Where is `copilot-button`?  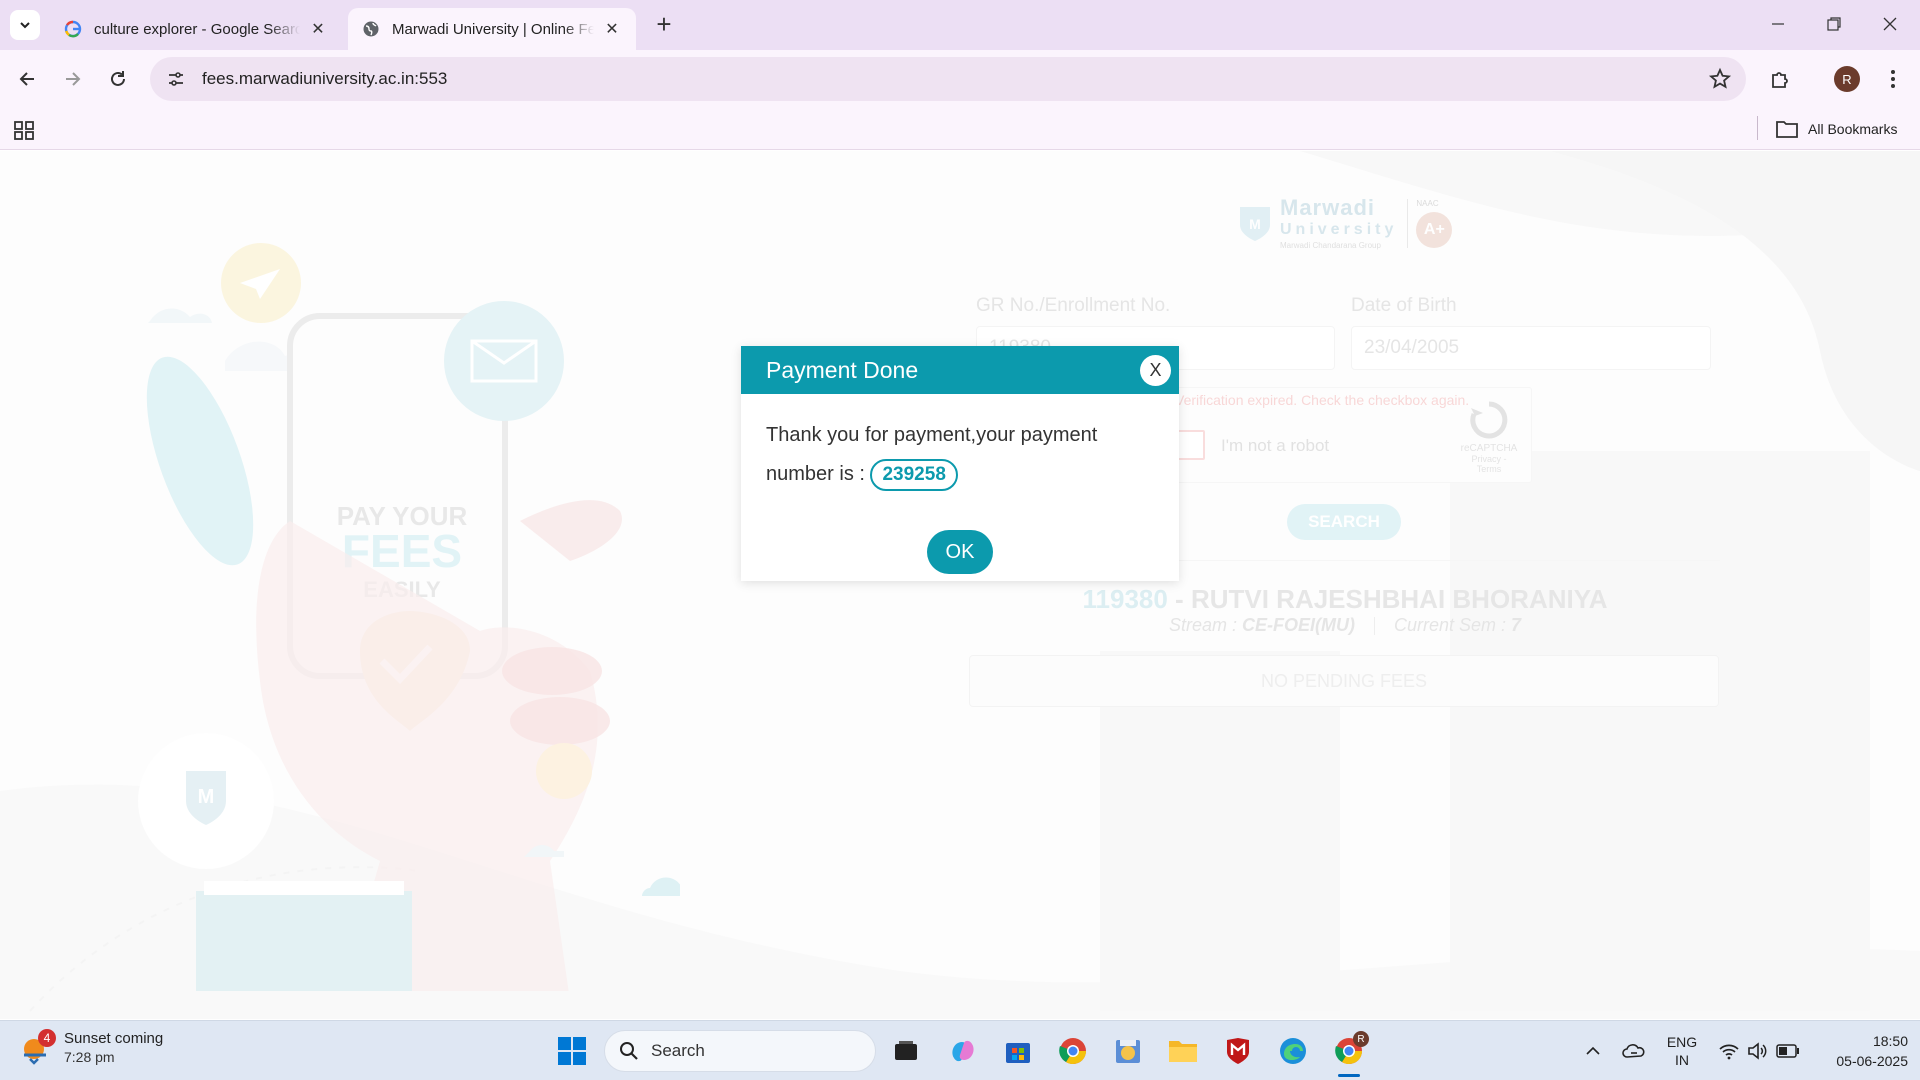
copilot-button is located at coordinates (963, 1051).